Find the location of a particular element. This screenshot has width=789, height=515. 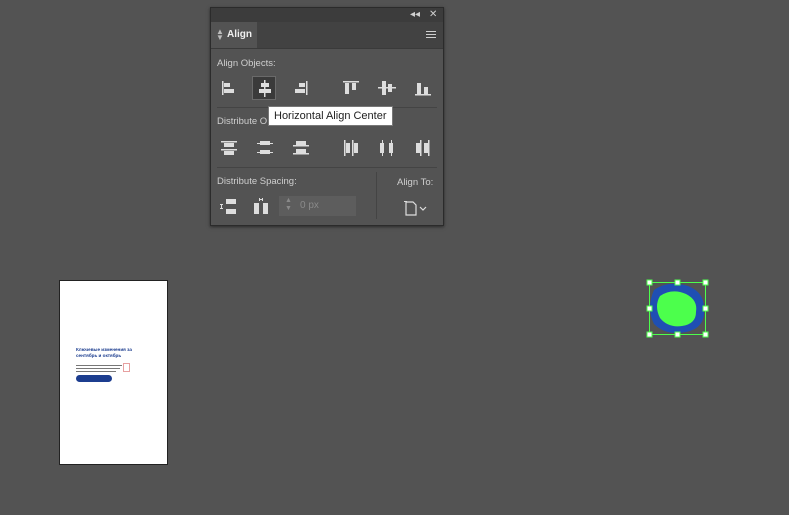

horizontal-align-left-button is located at coordinates (229, 88).